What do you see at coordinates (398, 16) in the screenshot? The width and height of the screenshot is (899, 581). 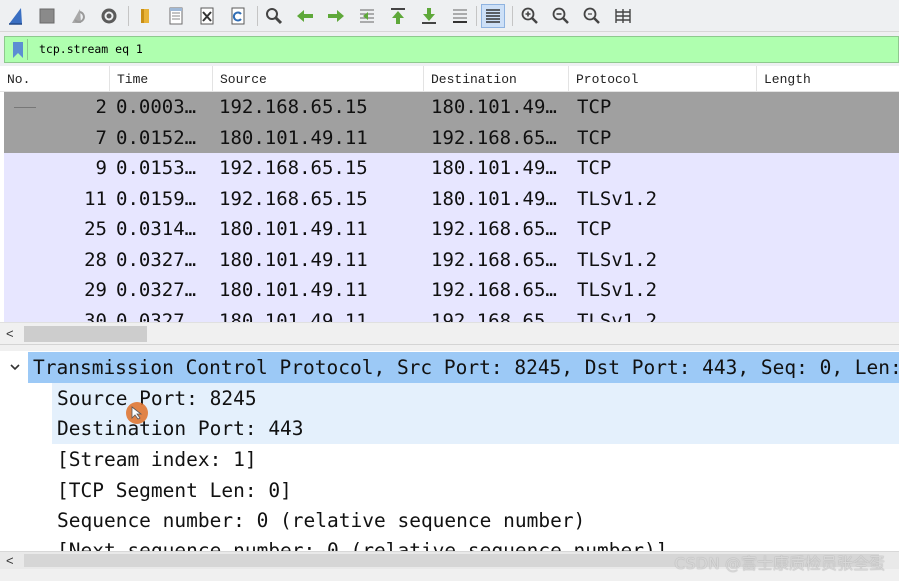 I see `first-packet-icon` at bounding box center [398, 16].